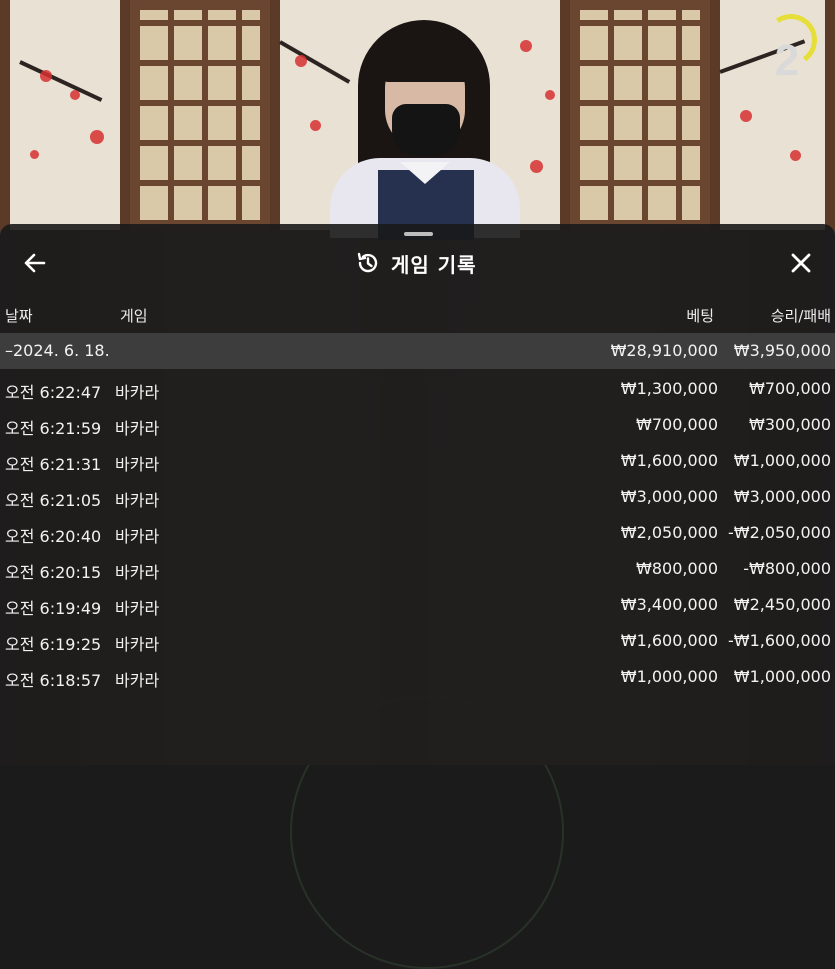 The height and width of the screenshot is (969, 835). What do you see at coordinates (53, 536) in the screenshot?
I see `row-time: 오전 6:20:40` at bounding box center [53, 536].